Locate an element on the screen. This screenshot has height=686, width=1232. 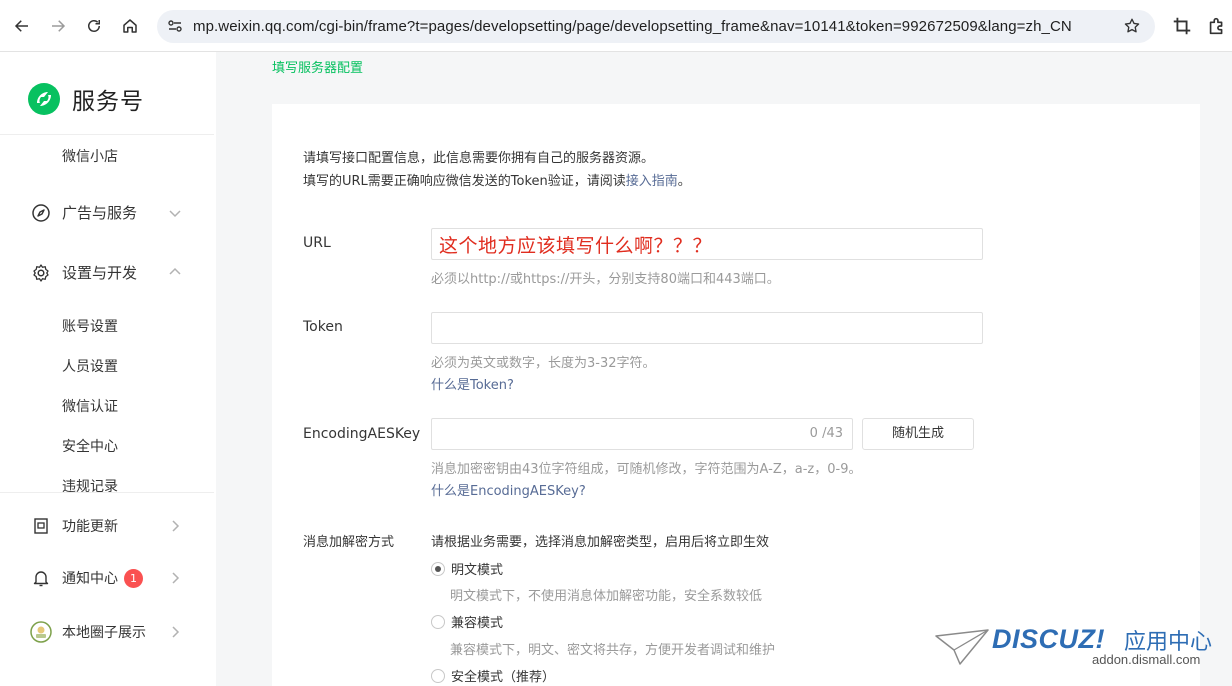
home-icon is located at coordinates (130, 26).